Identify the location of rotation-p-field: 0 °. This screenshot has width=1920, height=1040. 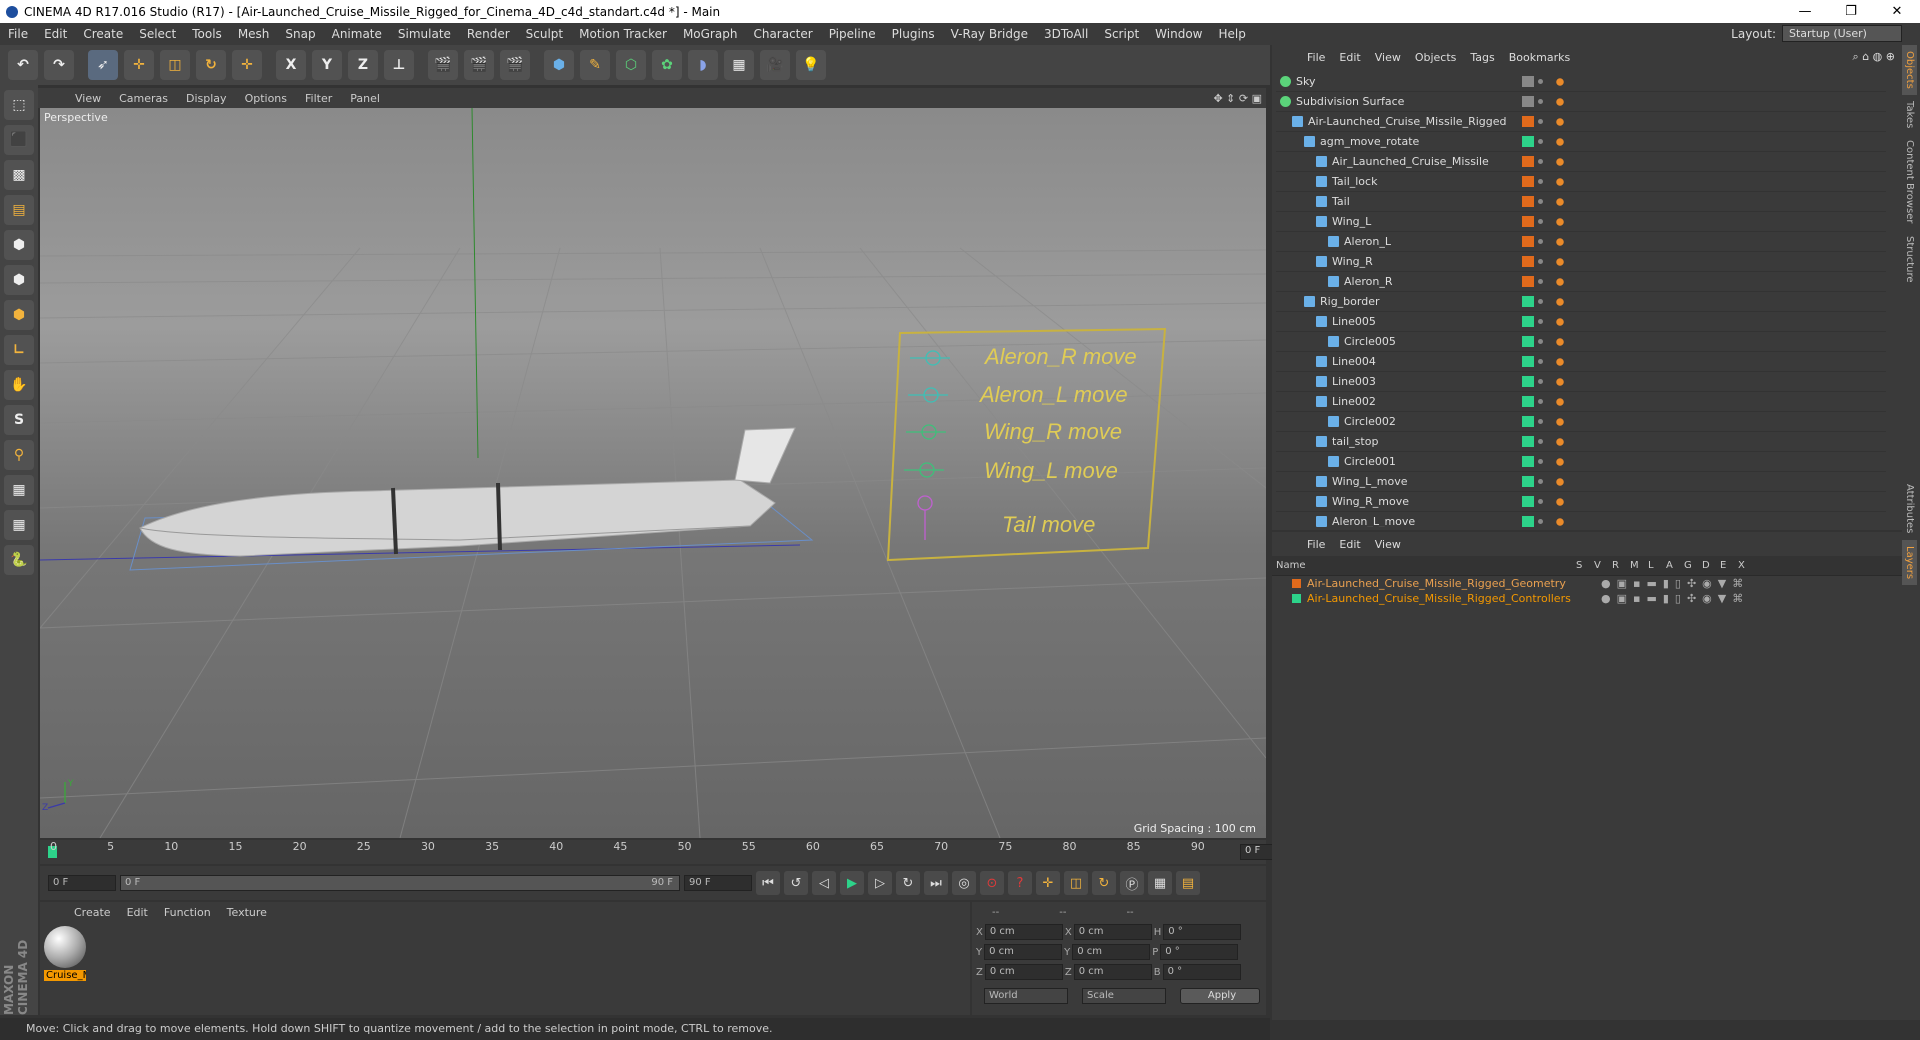
(1199, 952).